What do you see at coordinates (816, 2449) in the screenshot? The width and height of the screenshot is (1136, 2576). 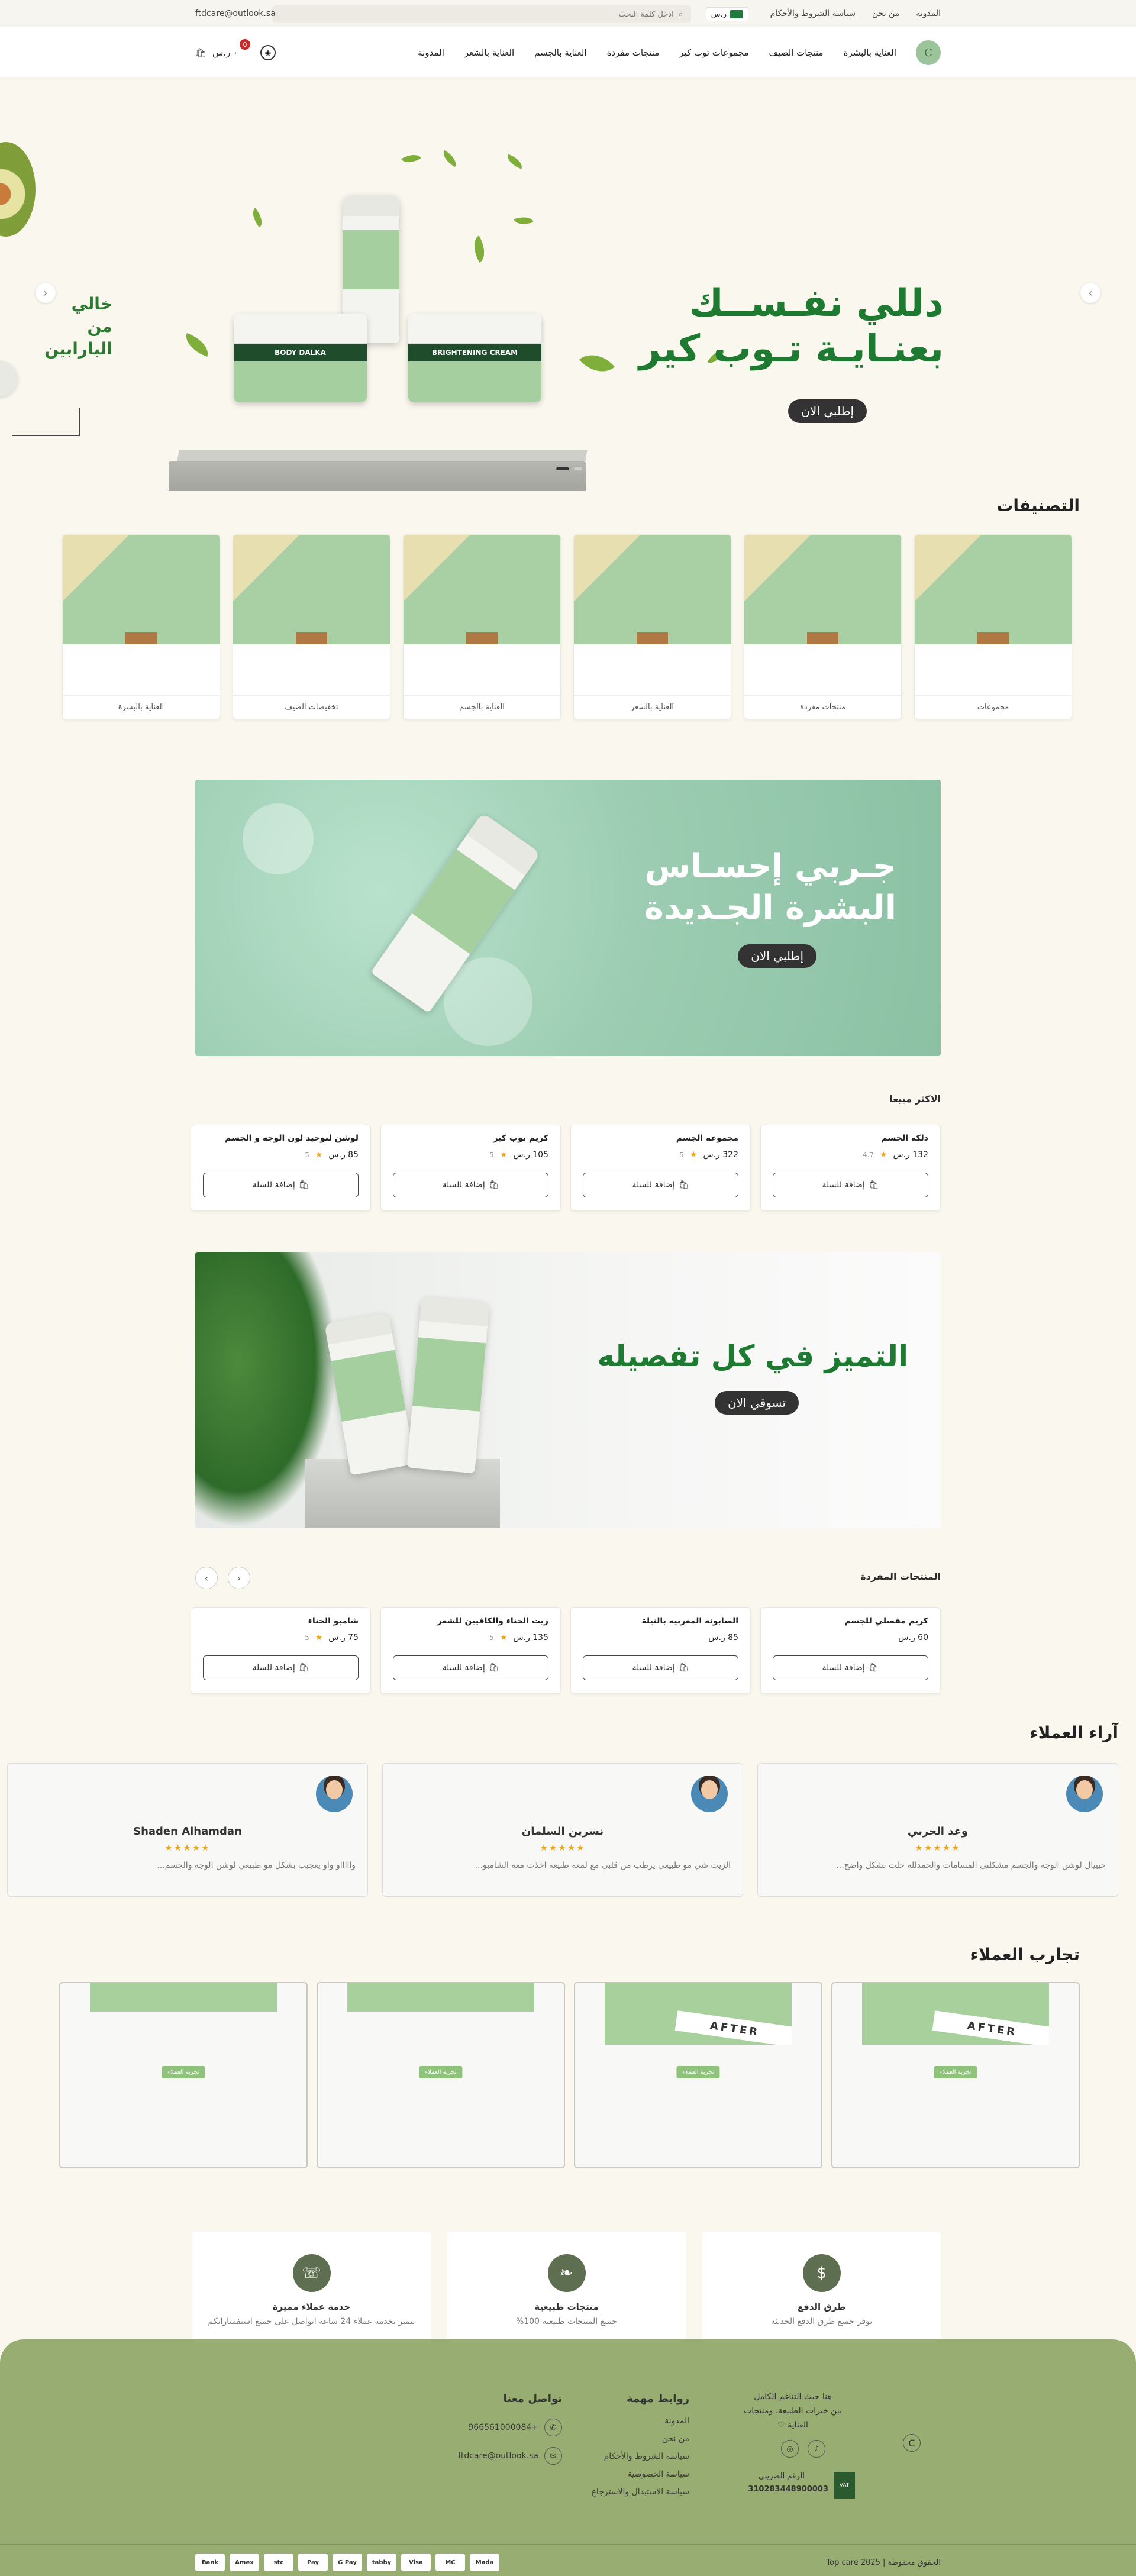 I see `tiktok-icon: ♪` at bounding box center [816, 2449].